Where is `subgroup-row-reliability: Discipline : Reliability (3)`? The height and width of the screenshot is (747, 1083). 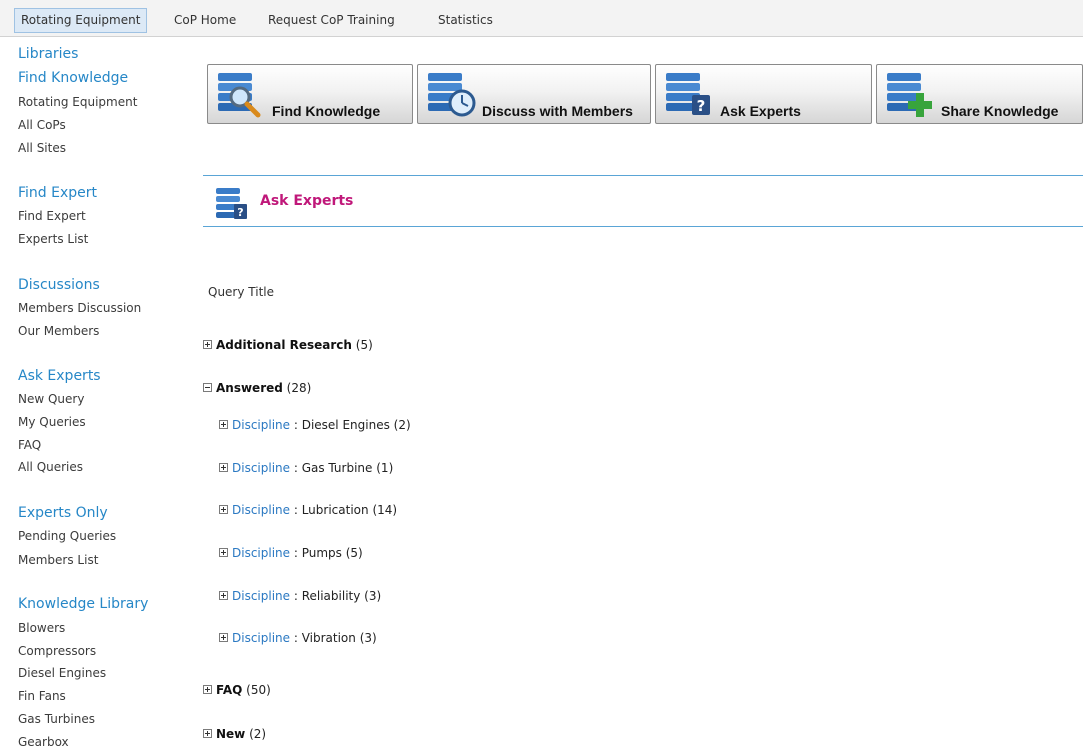 subgroup-row-reliability: Discipline : Reliability (3) is located at coordinates (300, 596).